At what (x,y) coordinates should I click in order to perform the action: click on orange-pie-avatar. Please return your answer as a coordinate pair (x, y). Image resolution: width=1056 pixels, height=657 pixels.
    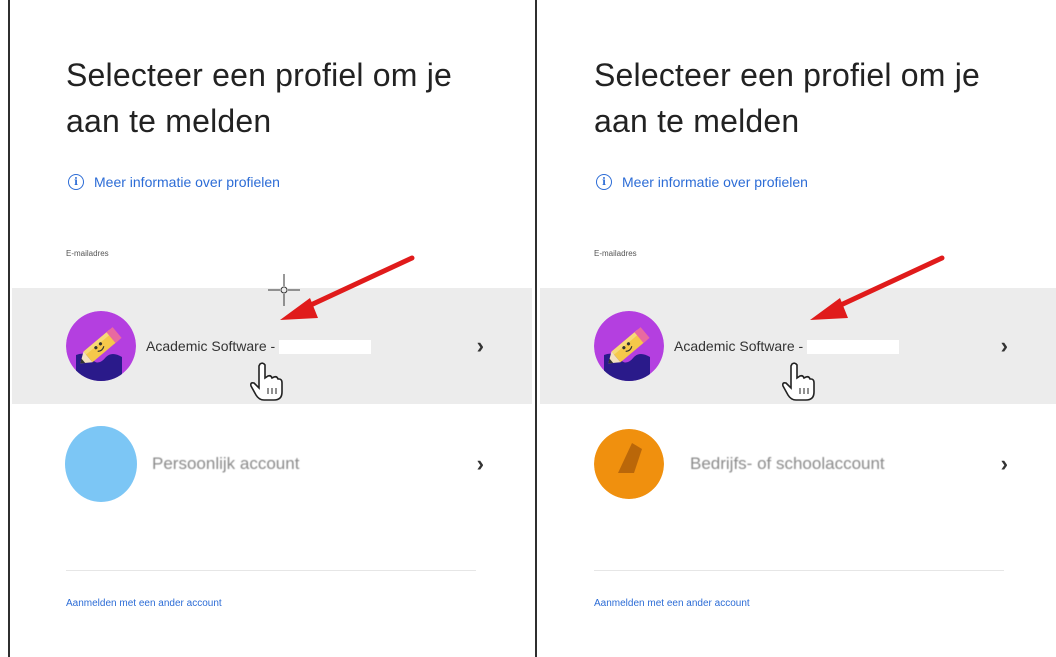
    Looking at the image, I should click on (629, 464).